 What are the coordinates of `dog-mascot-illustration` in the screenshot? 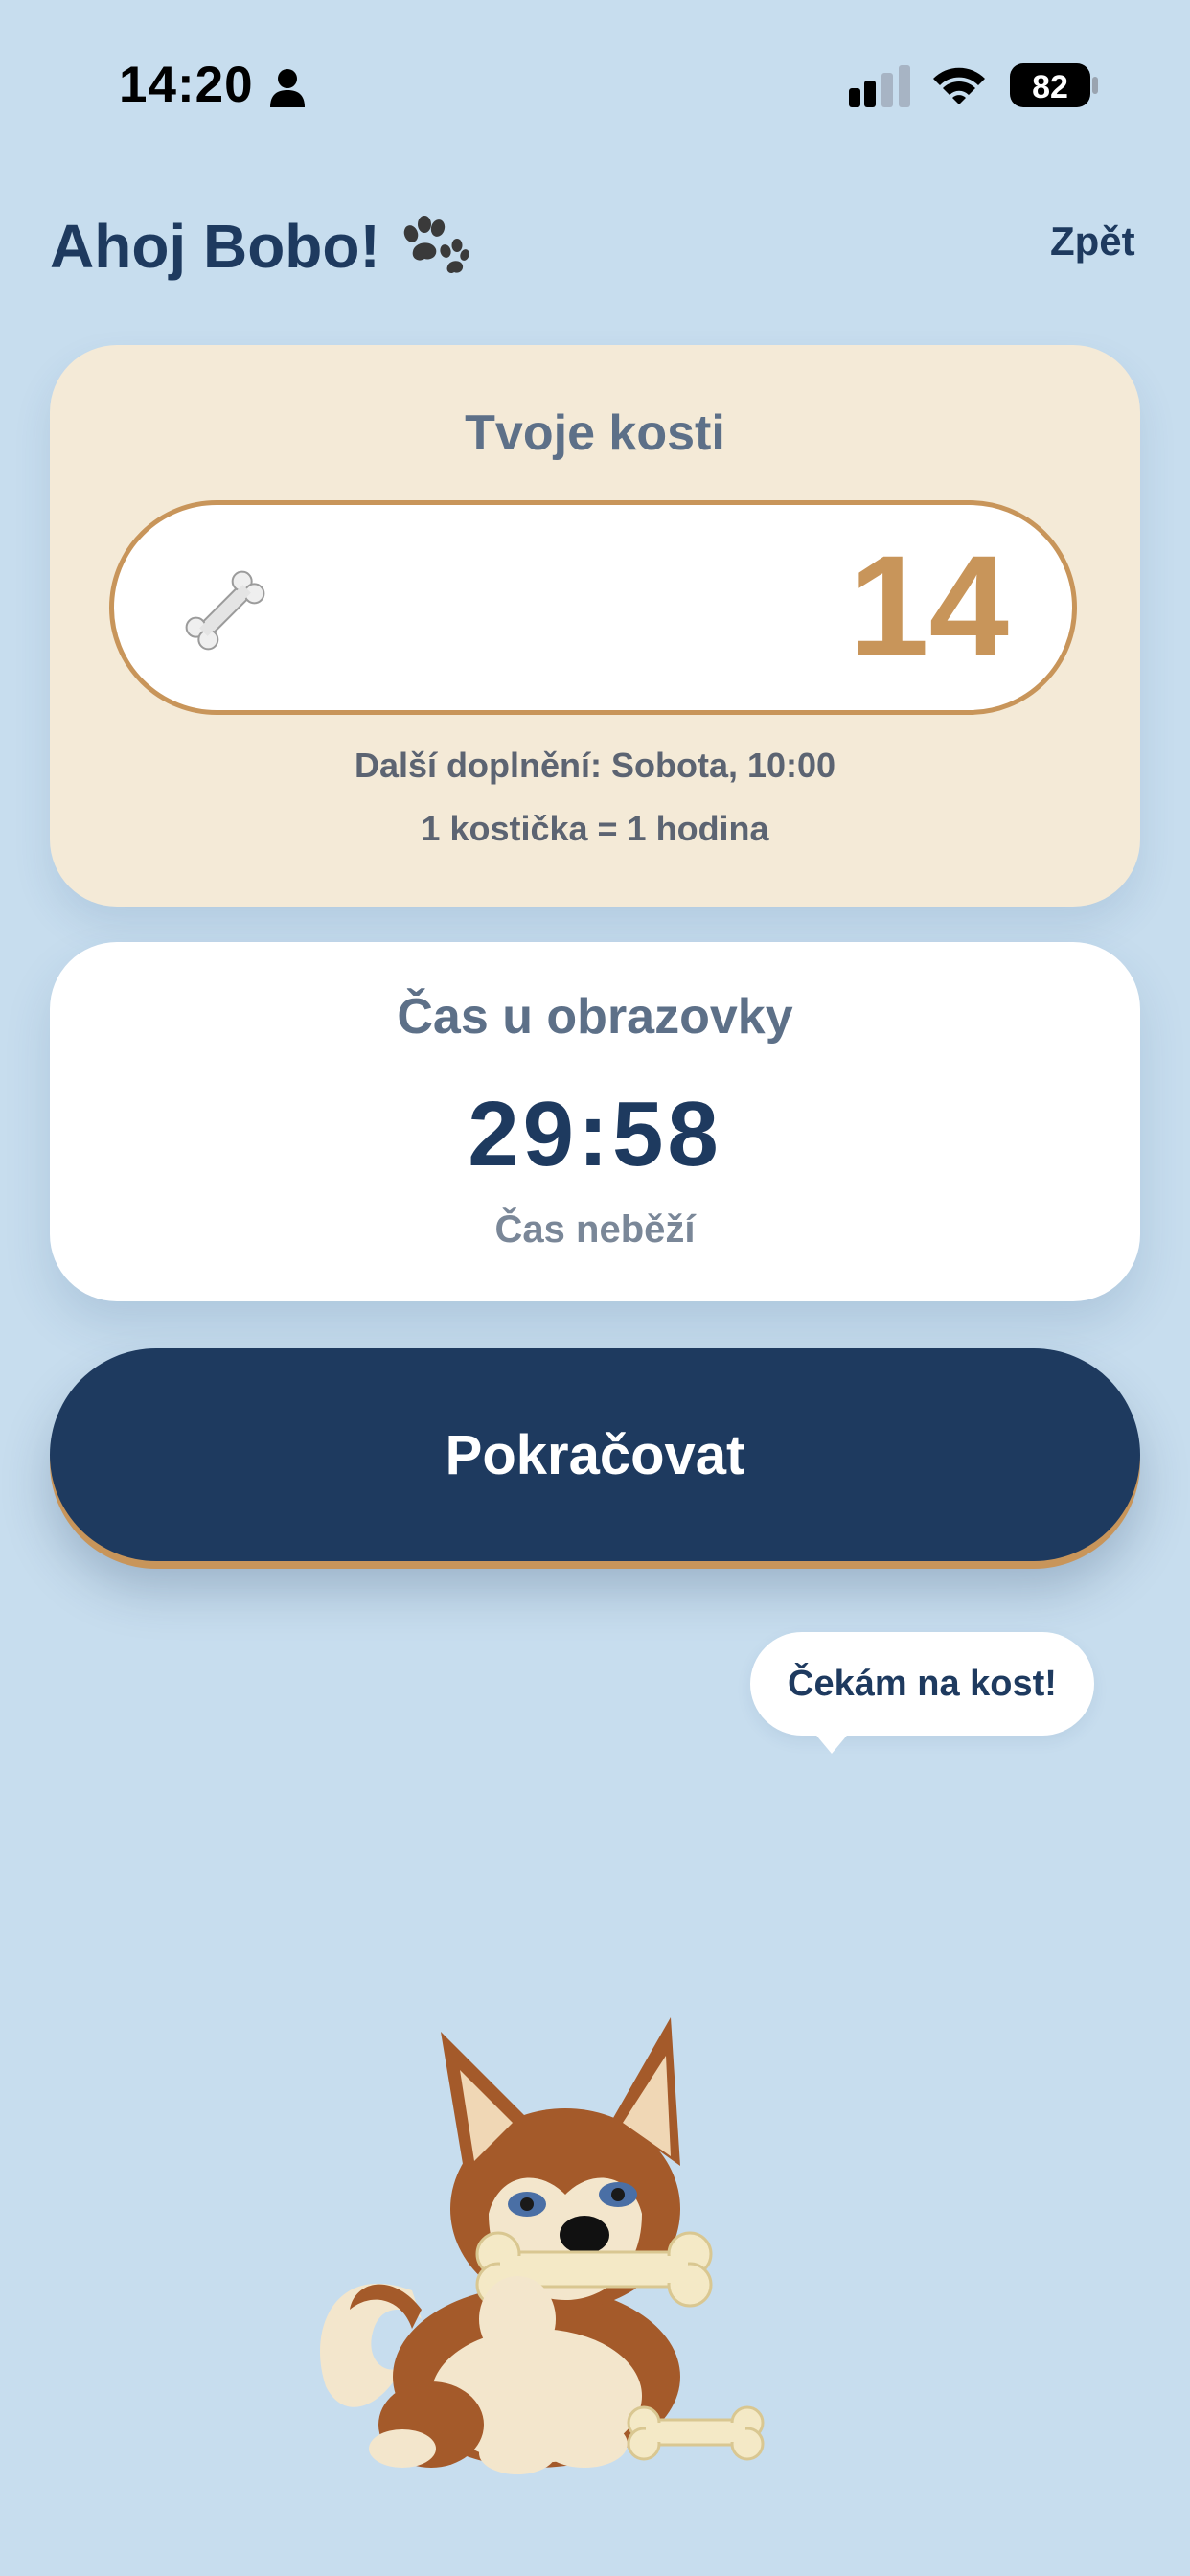 It's located at (543, 2245).